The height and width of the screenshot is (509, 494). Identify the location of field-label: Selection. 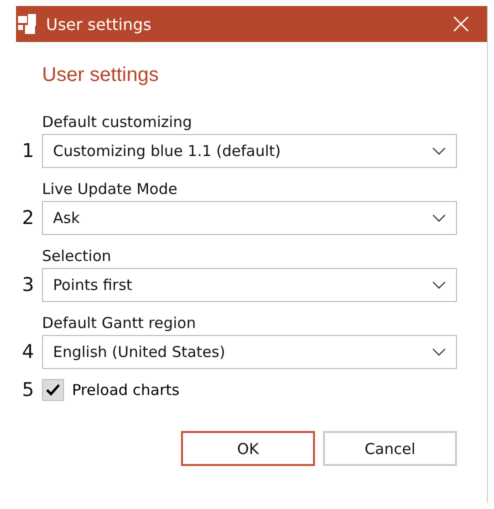
(77, 256).